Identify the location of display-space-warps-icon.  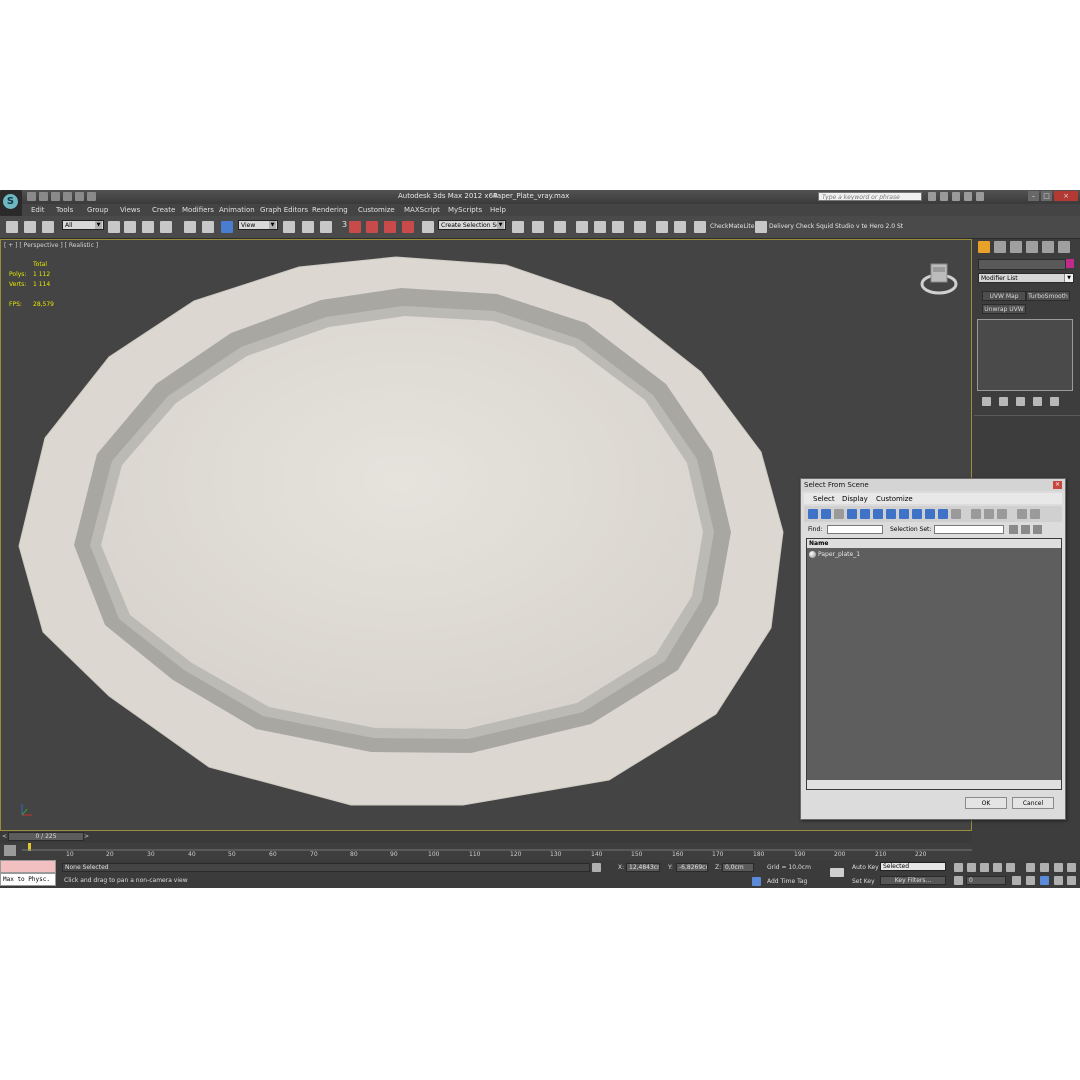
(878, 514).